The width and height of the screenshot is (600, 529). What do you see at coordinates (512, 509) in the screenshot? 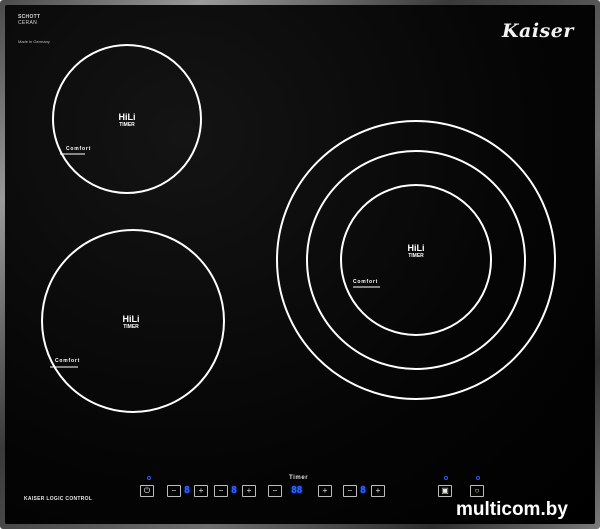
I see `watermark: multicom.by` at bounding box center [512, 509].